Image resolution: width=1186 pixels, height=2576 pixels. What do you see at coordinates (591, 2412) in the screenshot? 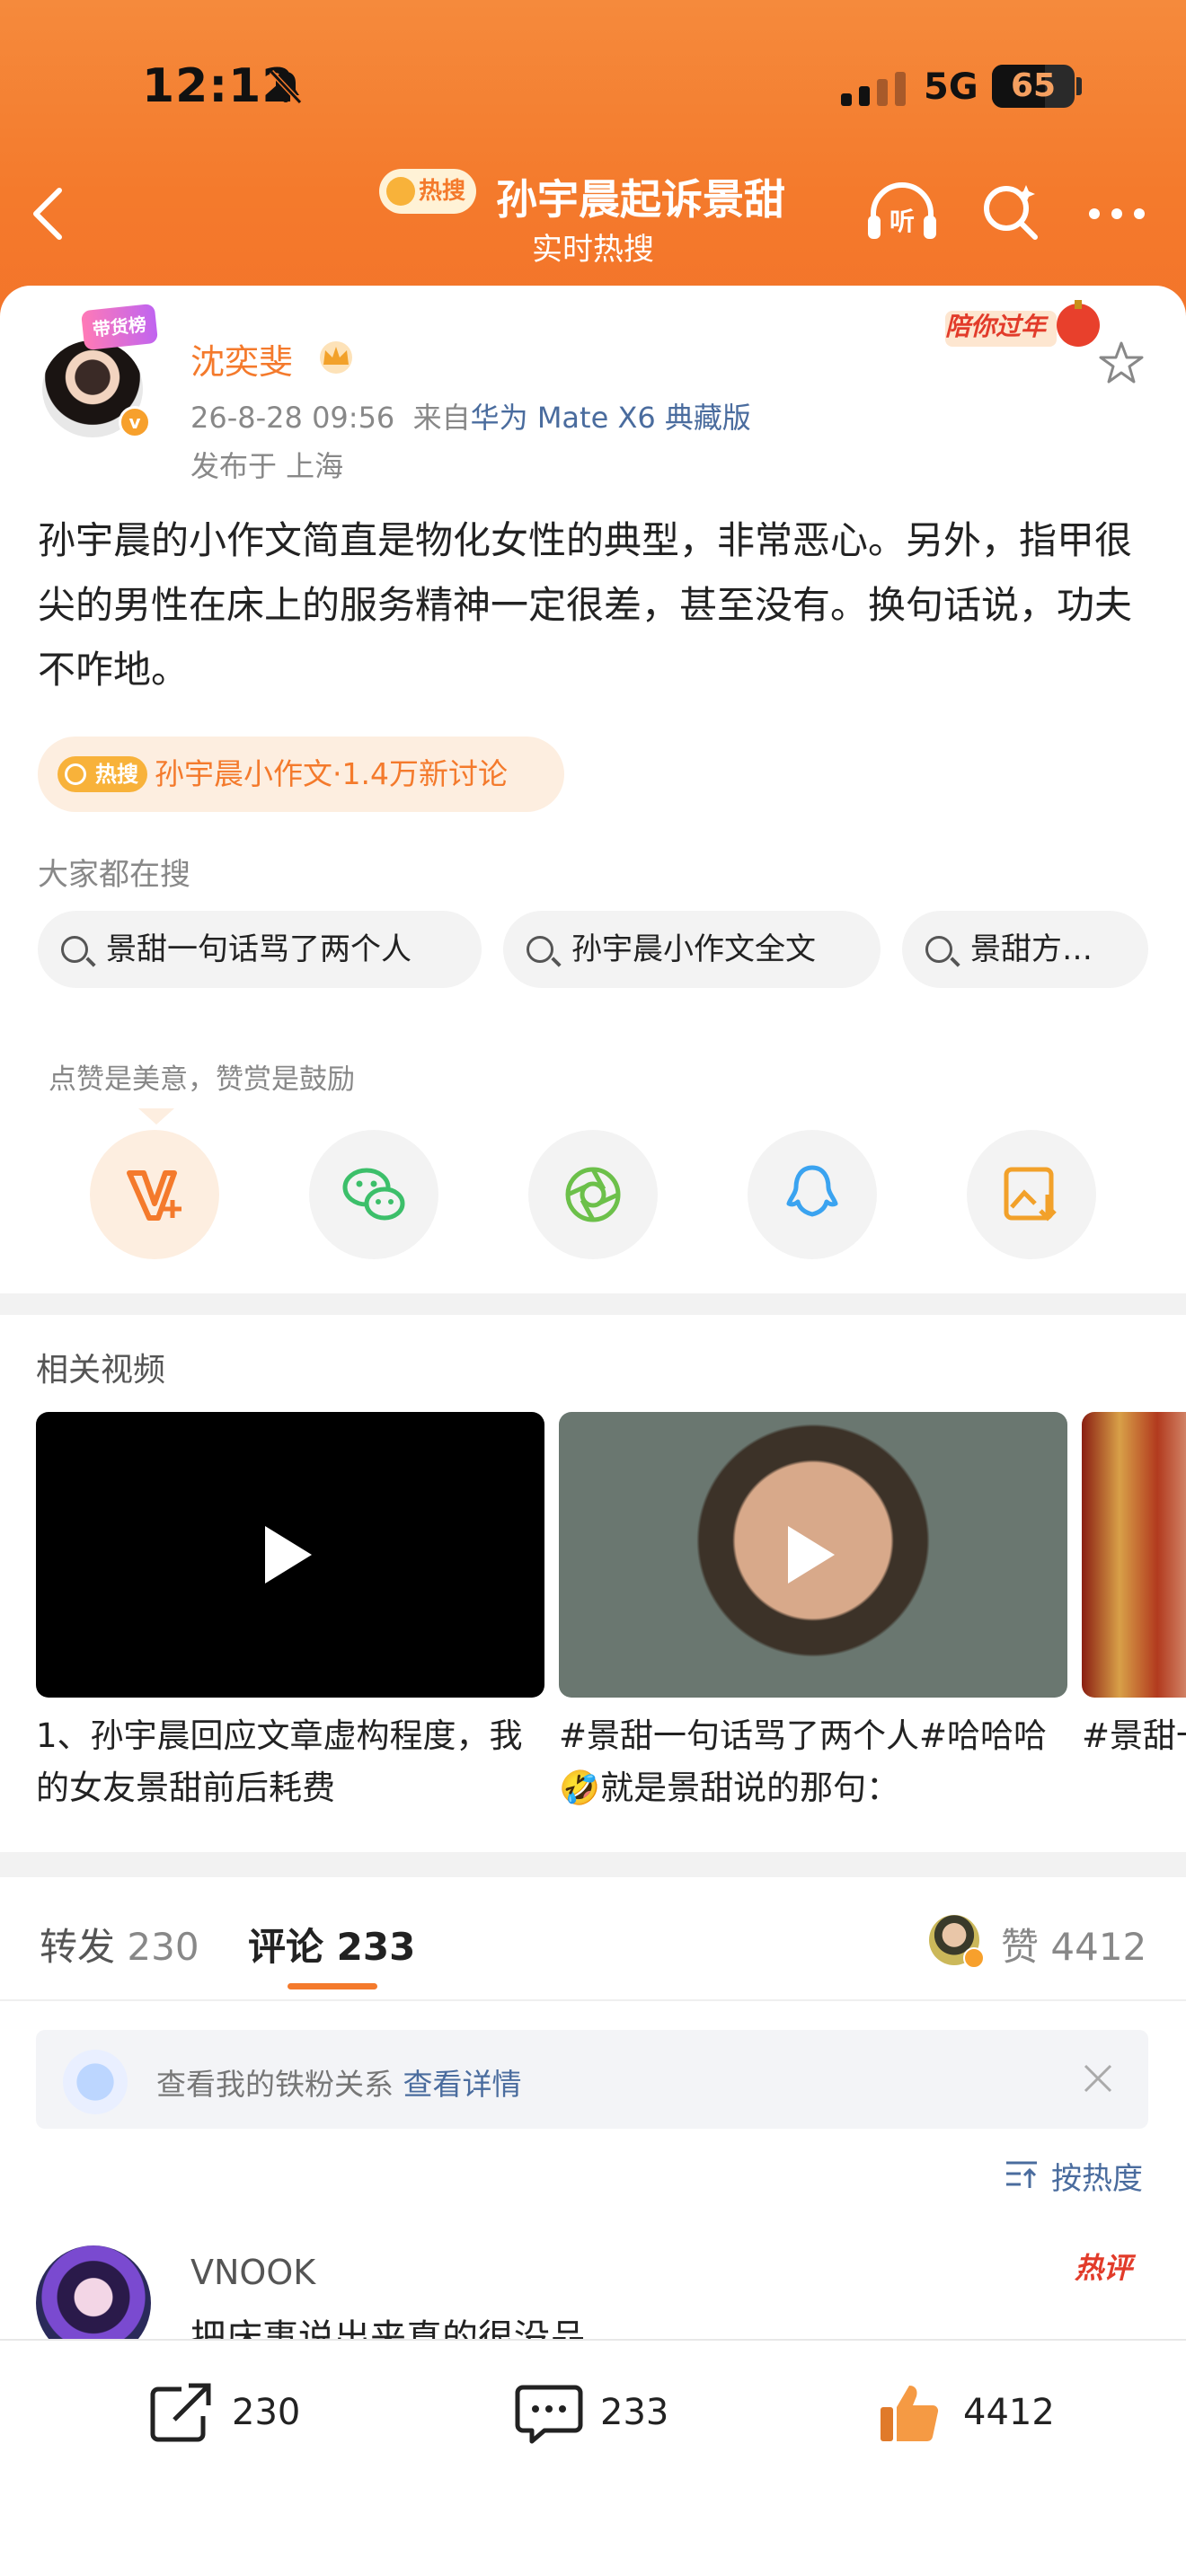
I see `comment-button: 233` at bounding box center [591, 2412].